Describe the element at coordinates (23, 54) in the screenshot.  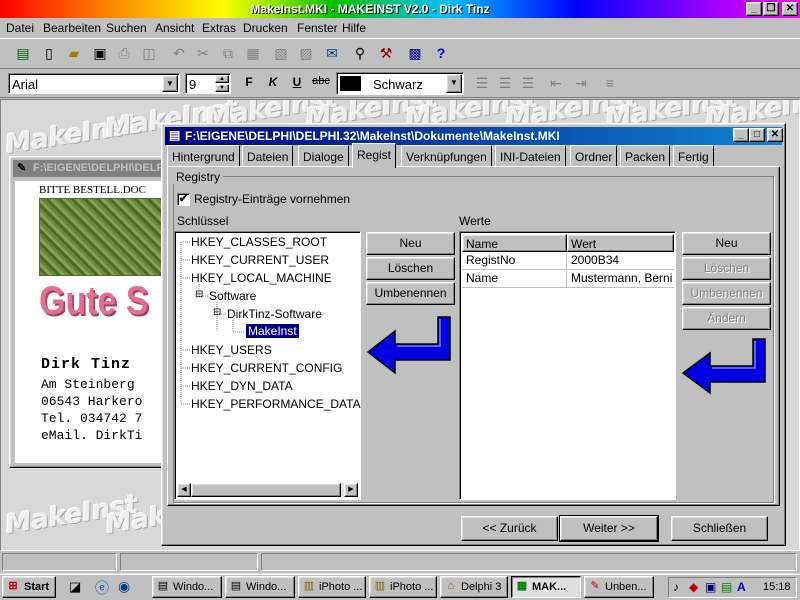
I see `app-icon: ▤` at that location.